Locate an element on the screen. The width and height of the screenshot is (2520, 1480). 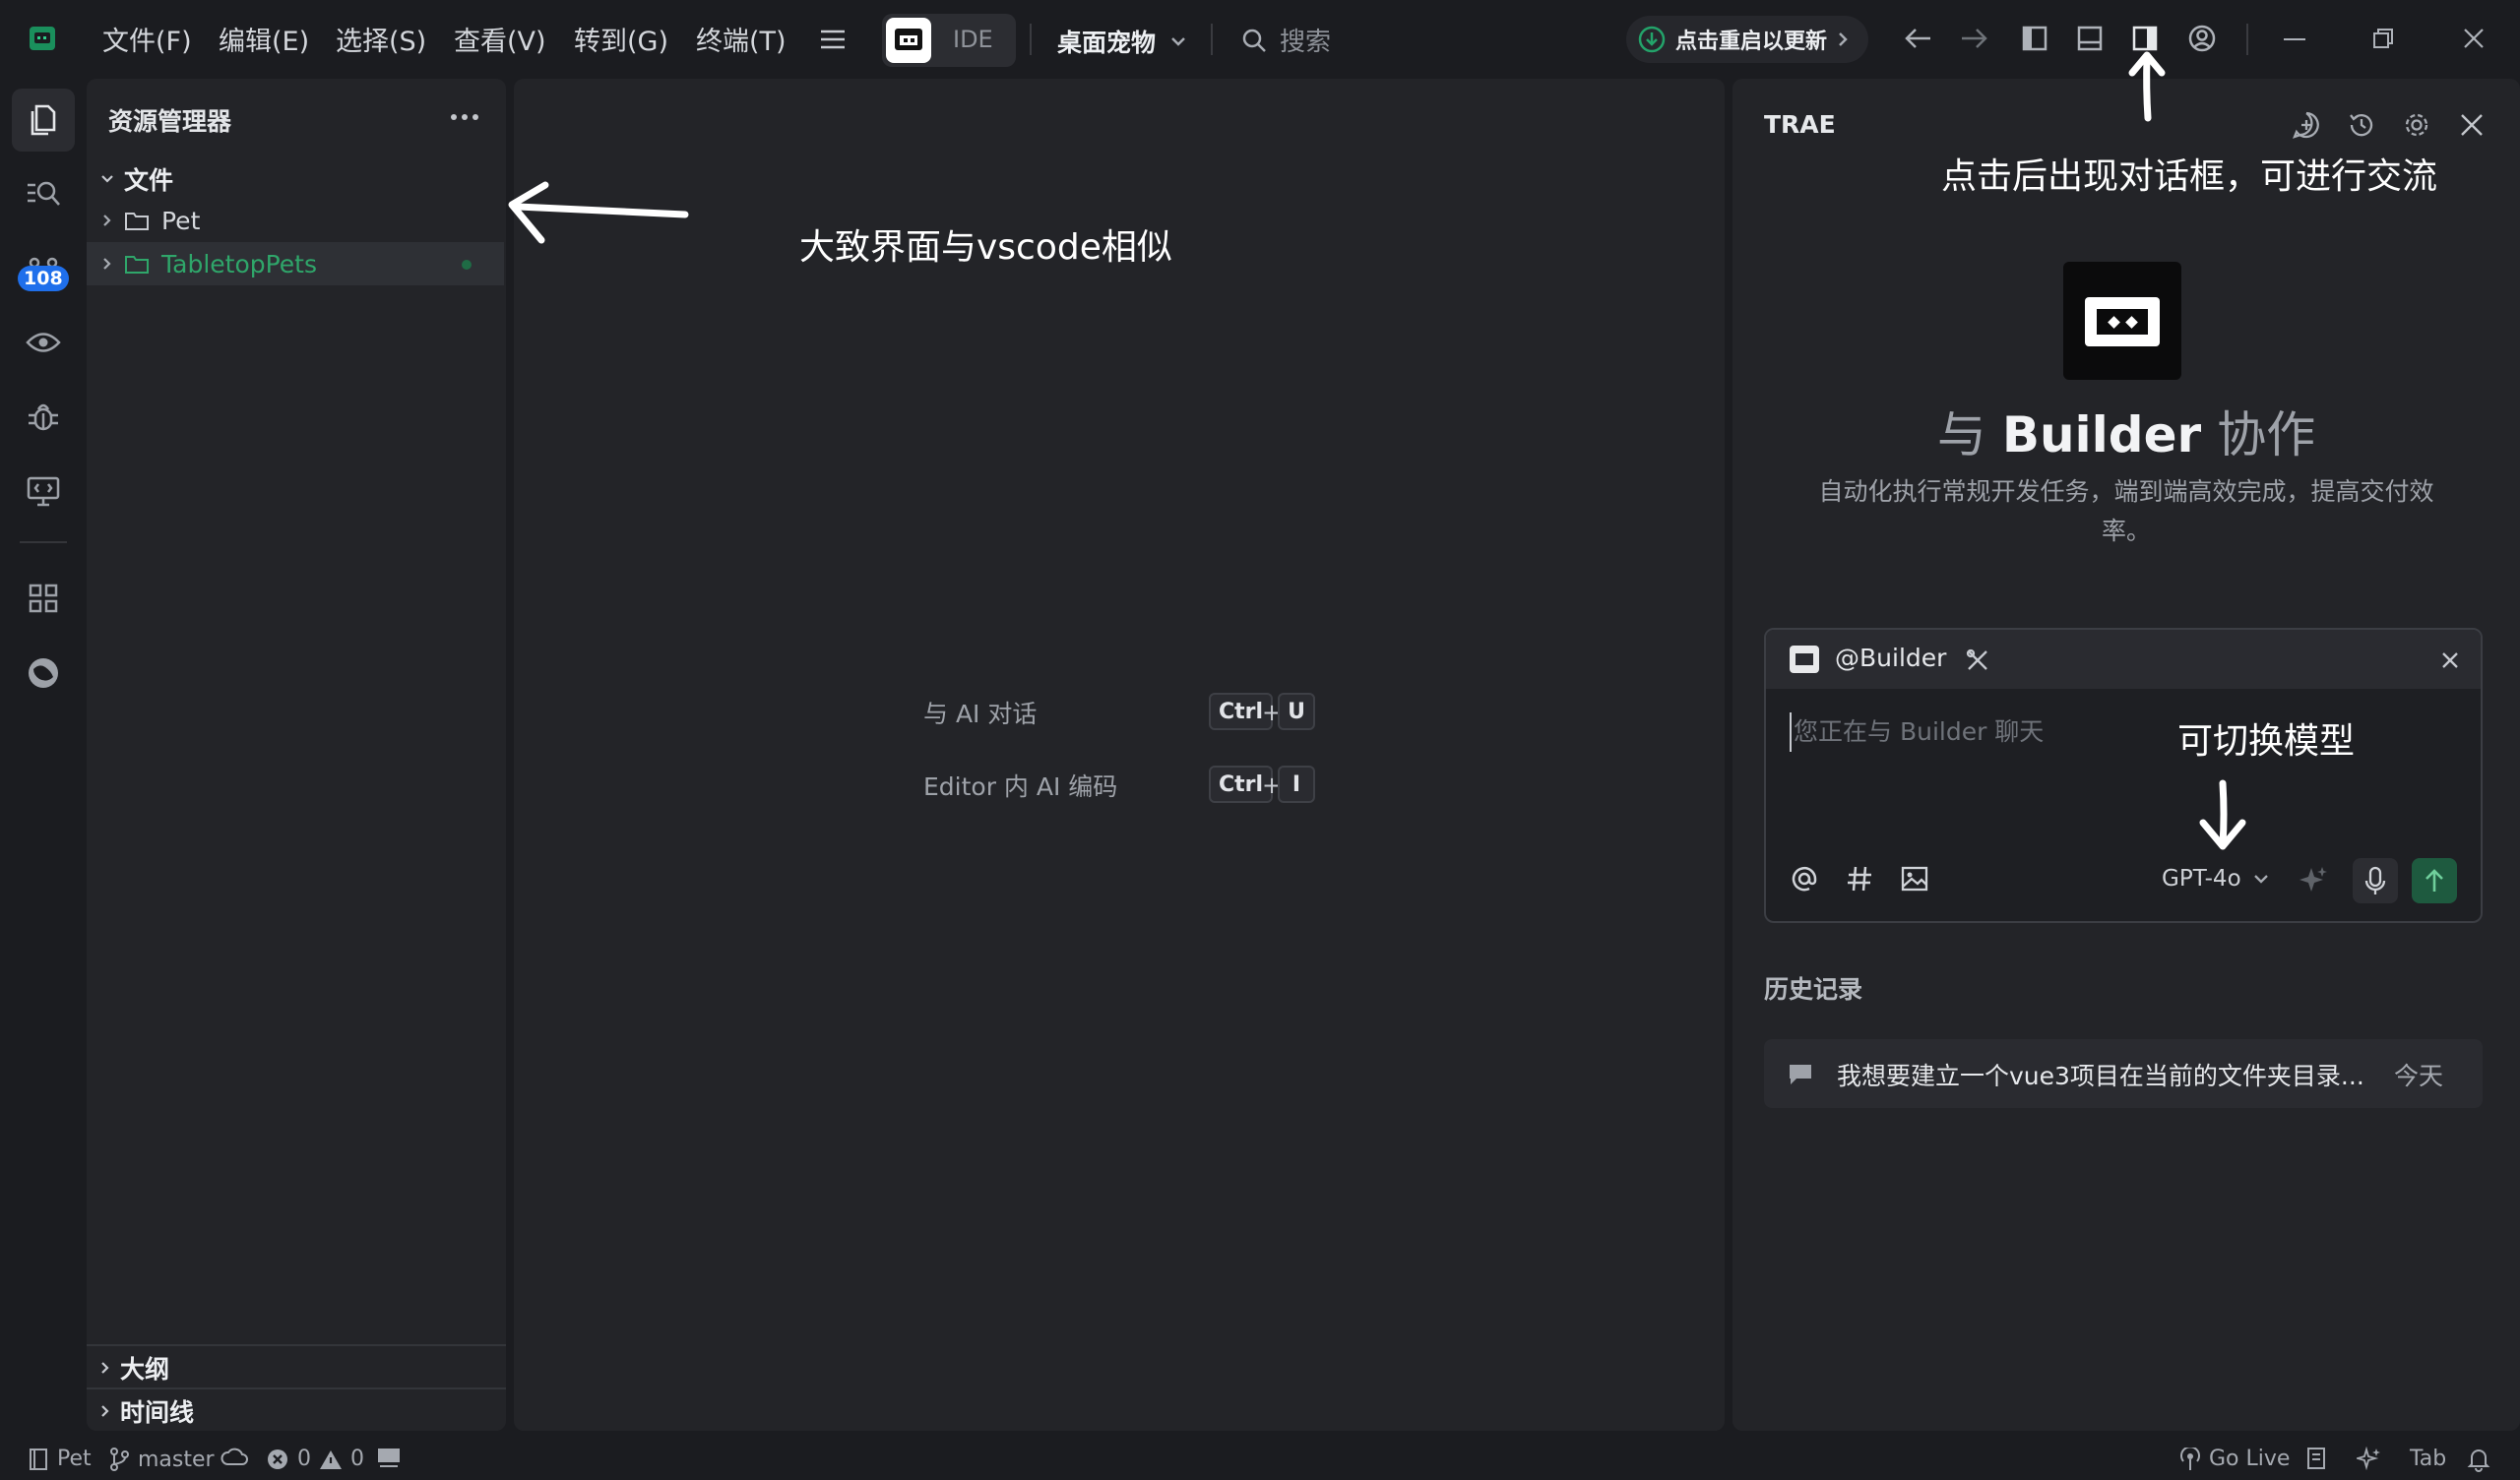
minimize-icon is located at coordinates (2294, 39).